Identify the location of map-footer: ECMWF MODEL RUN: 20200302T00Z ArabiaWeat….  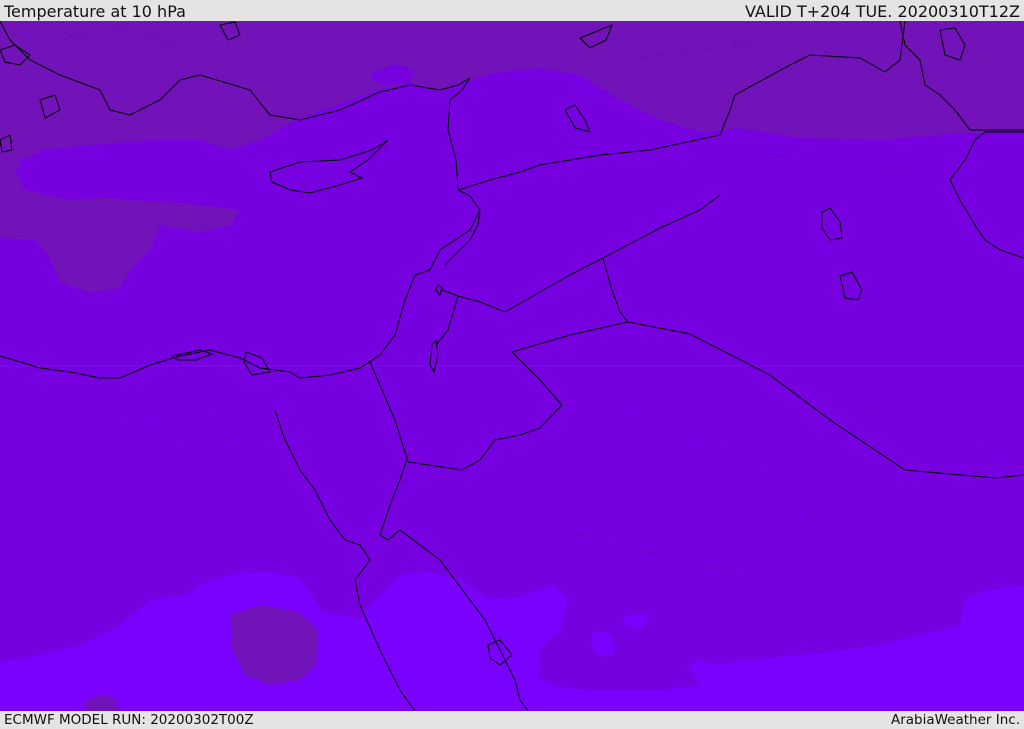
(512, 720).